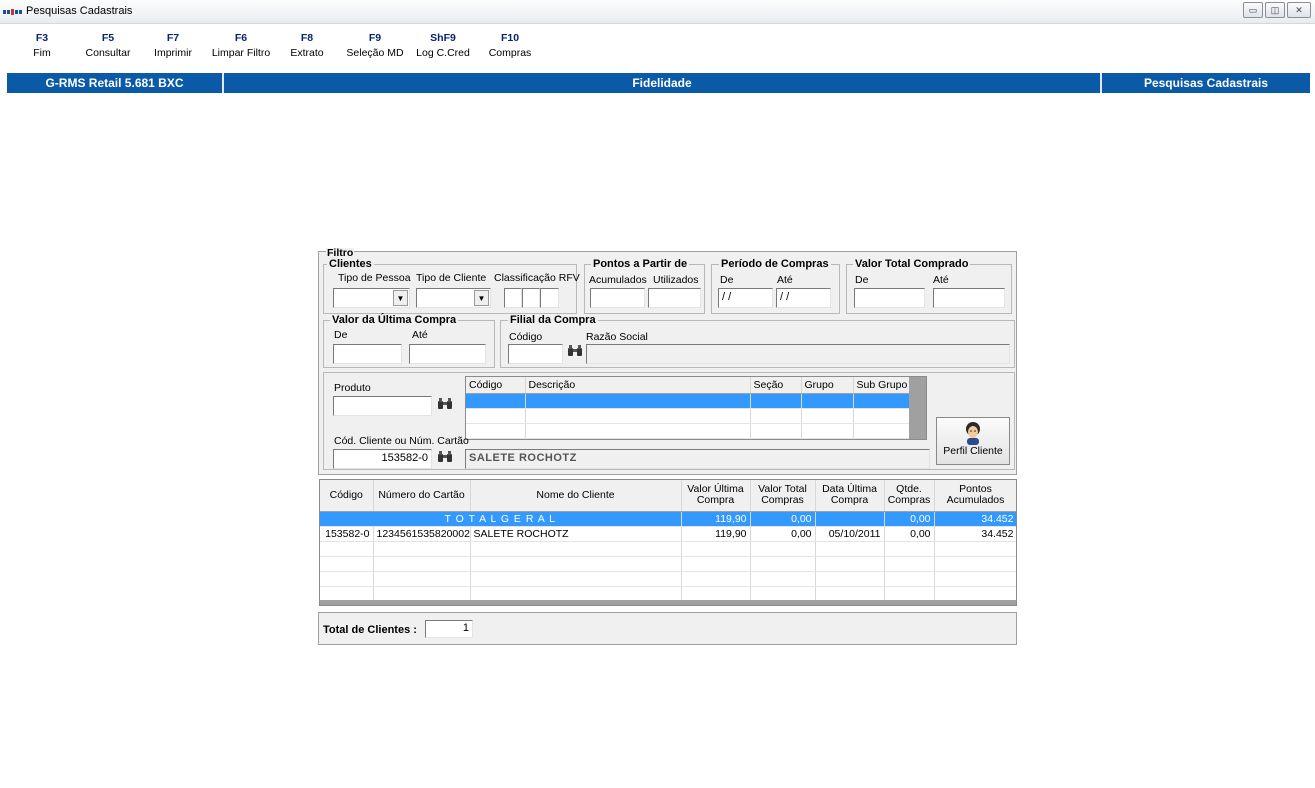 The height and width of the screenshot is (788, 1315). Describe the element at coordinates (657, 12) in the screenshot. I see `window-titlebar: Pesquisas Cadastrais ▭ ◫ ✕` at that location.